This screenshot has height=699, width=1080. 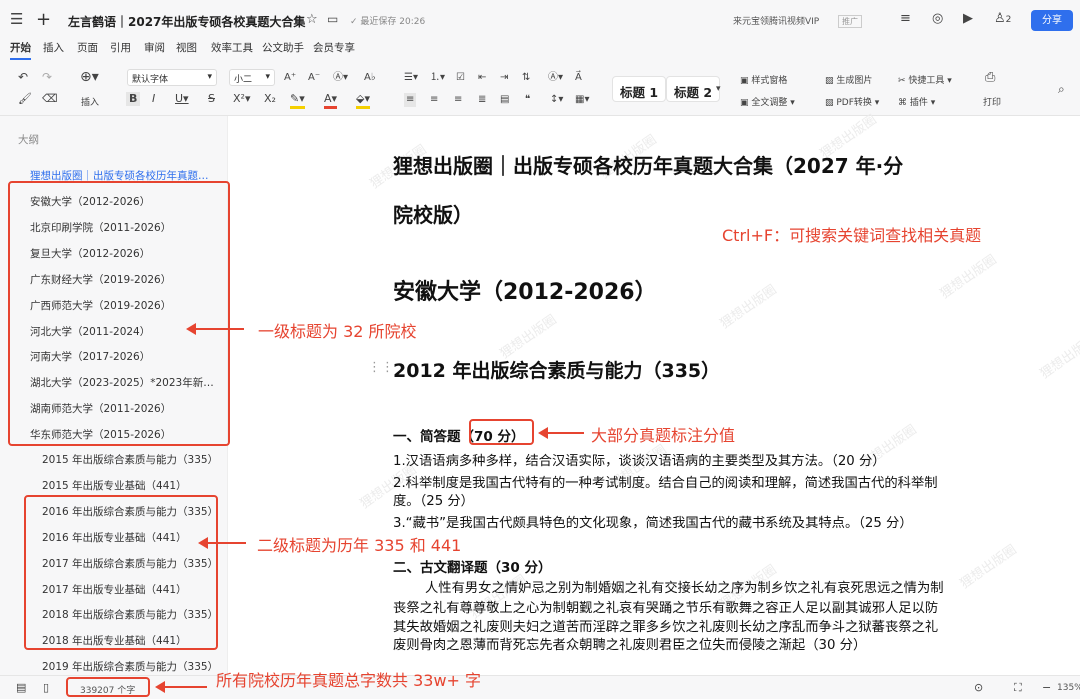 What do you see at coordinates (252, 77) in the screenshot?
I see `font-size-select: 小二 ▾` at bounding box center [252, 77].